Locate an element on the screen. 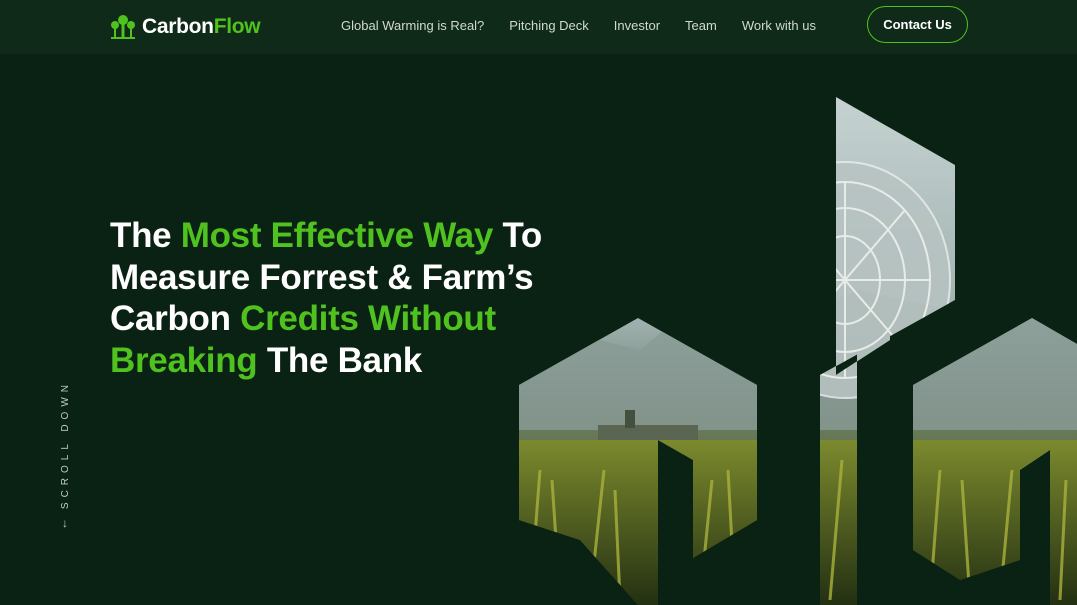 The width and height of the screenshot is (1077, 605). radio-telescope-dish is located at coordinates (845, 280).